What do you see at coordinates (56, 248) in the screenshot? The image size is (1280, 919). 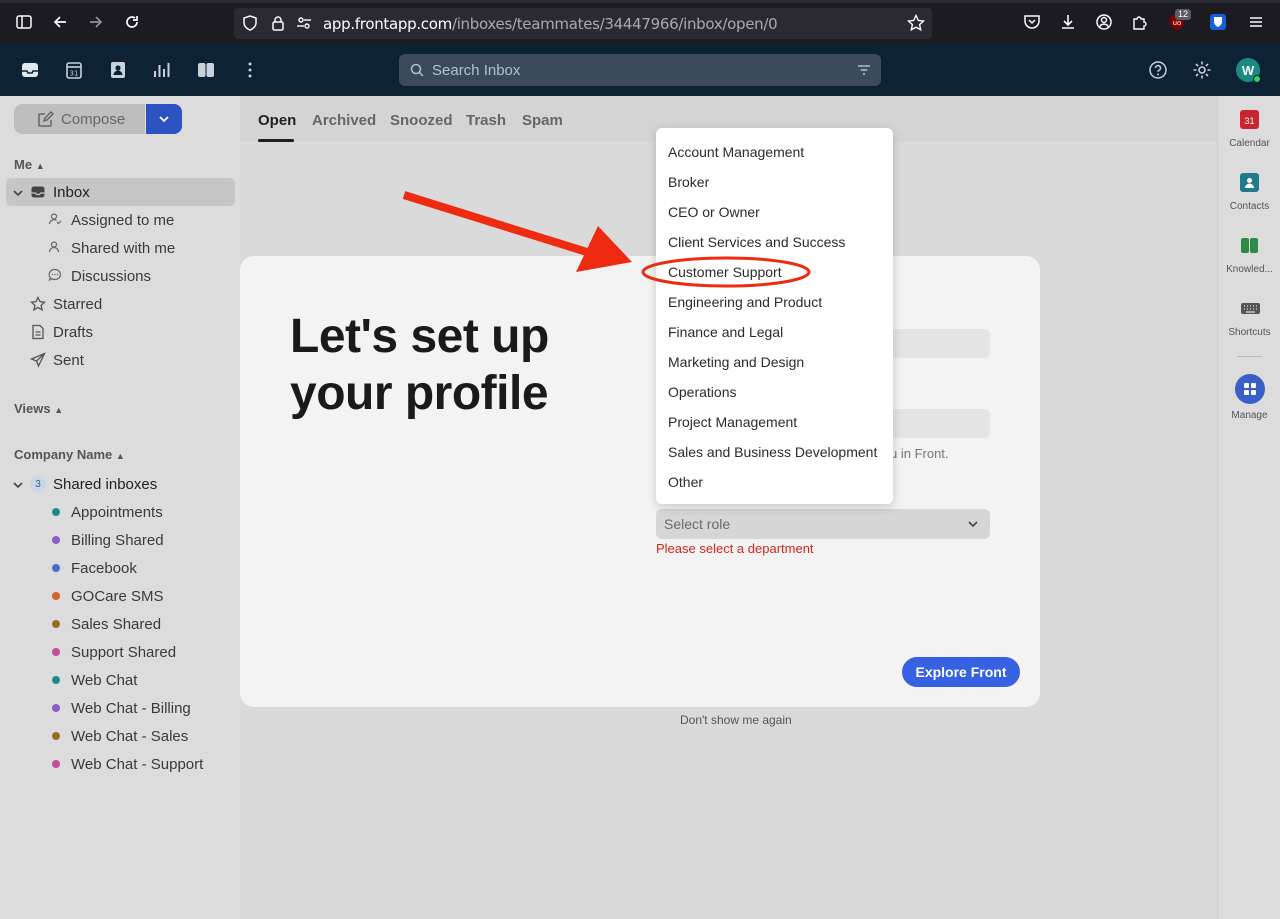 I see `shared-icon` at bounding box center [56, 248].